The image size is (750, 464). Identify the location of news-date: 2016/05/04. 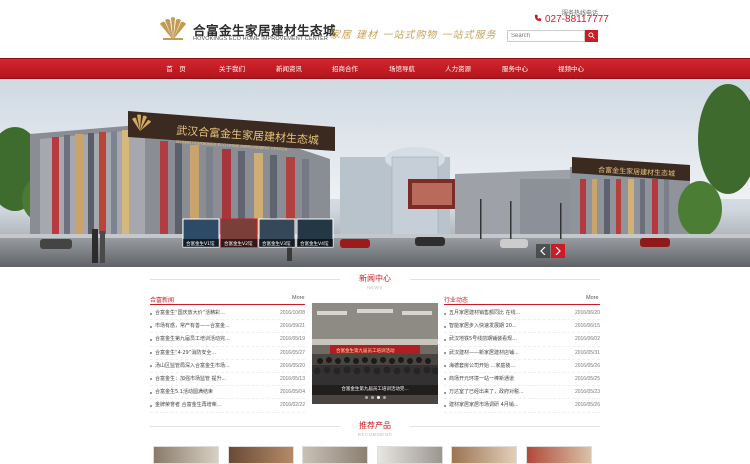
(292, 392).